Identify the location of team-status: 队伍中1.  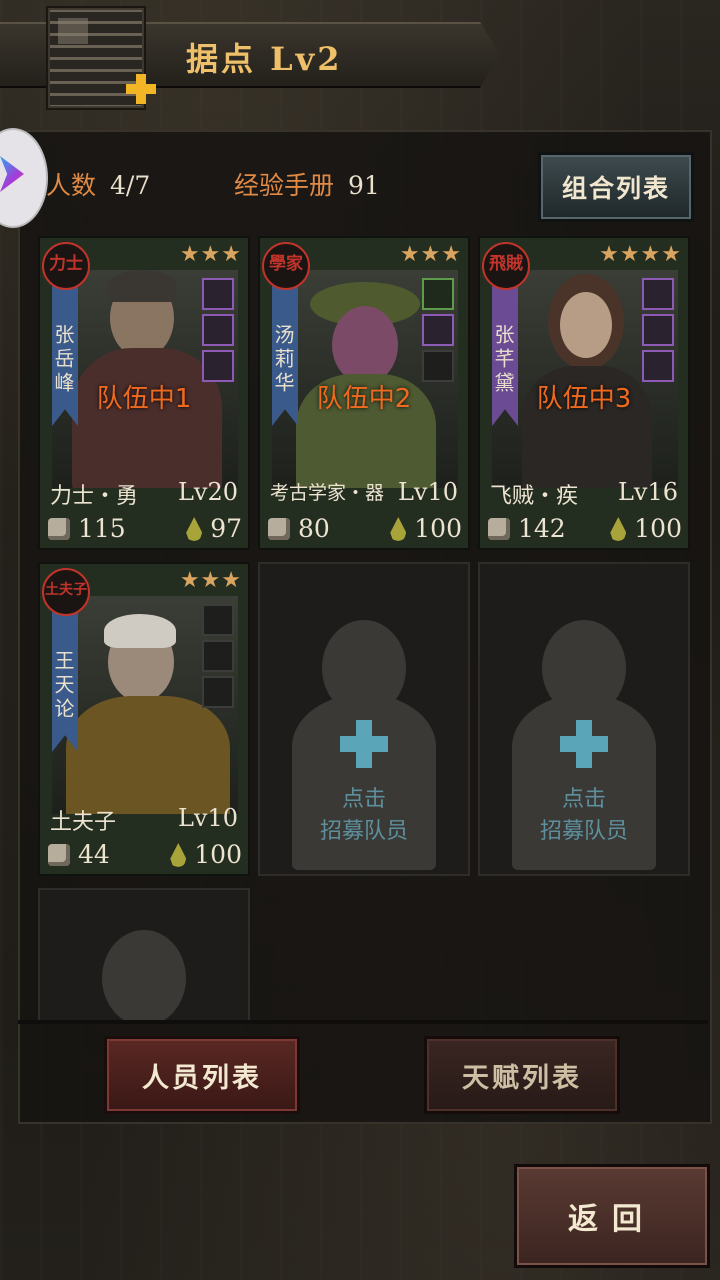
(144, 399).